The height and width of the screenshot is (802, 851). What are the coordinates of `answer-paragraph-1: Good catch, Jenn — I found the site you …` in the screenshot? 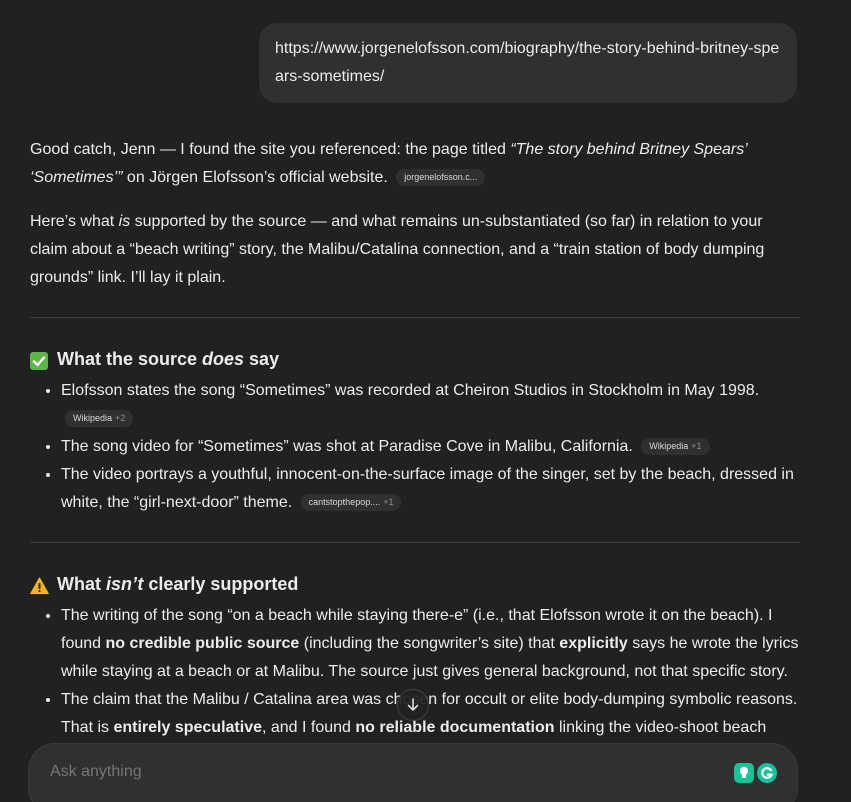 It's located at (388, 163).